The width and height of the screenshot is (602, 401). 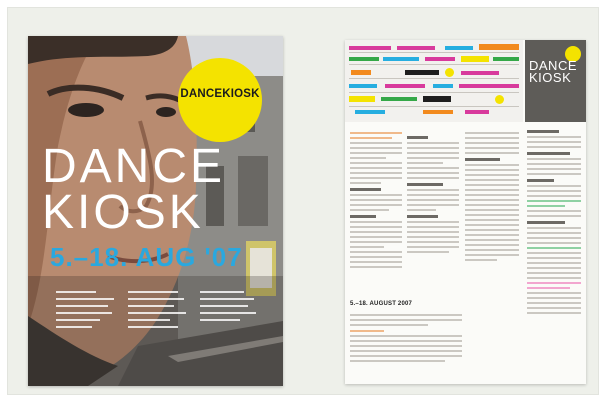 What do you see at coordinates (406, 347) in the screenshot?
I see `bottom-text-block` at bounding box center [406, 347].